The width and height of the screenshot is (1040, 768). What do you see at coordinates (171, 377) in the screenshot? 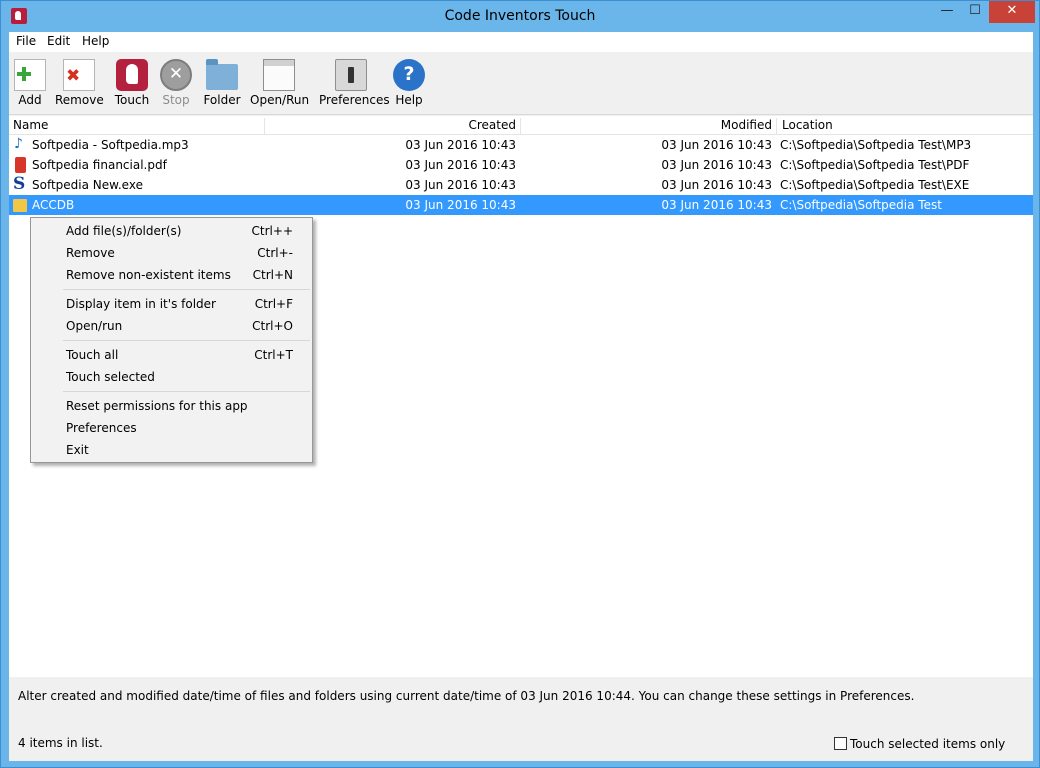
I see `menu-item-touch-selected: Touch selected` at bounding box center [171, 377].